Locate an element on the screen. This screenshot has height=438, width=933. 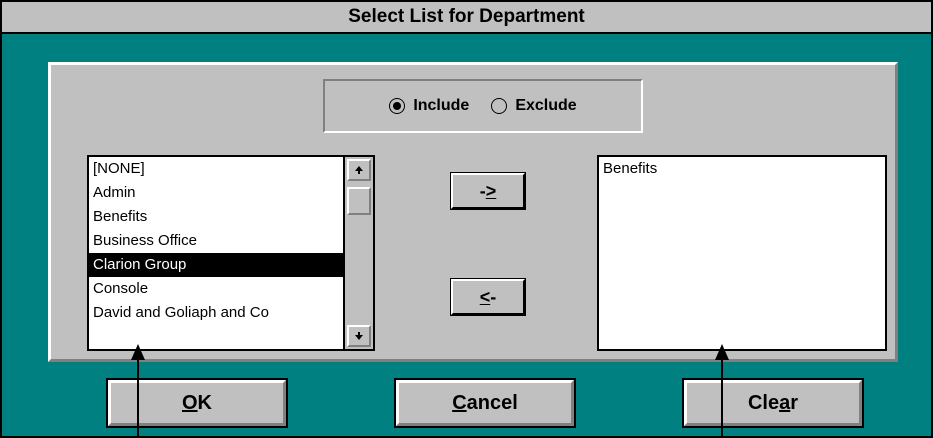
clear-button: Cle a r is located at coordinates (773, 403).